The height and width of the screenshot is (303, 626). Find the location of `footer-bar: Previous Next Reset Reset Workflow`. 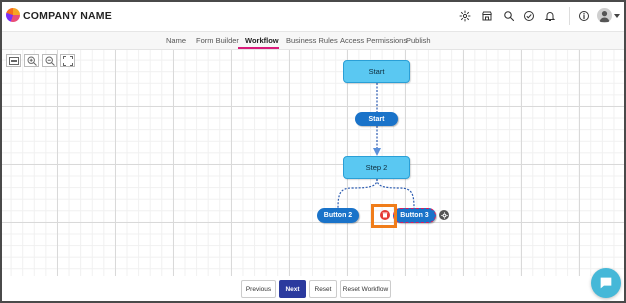

footer-bar: Previous Next Reset Reset Workflow is located at coordinates (313, 288).